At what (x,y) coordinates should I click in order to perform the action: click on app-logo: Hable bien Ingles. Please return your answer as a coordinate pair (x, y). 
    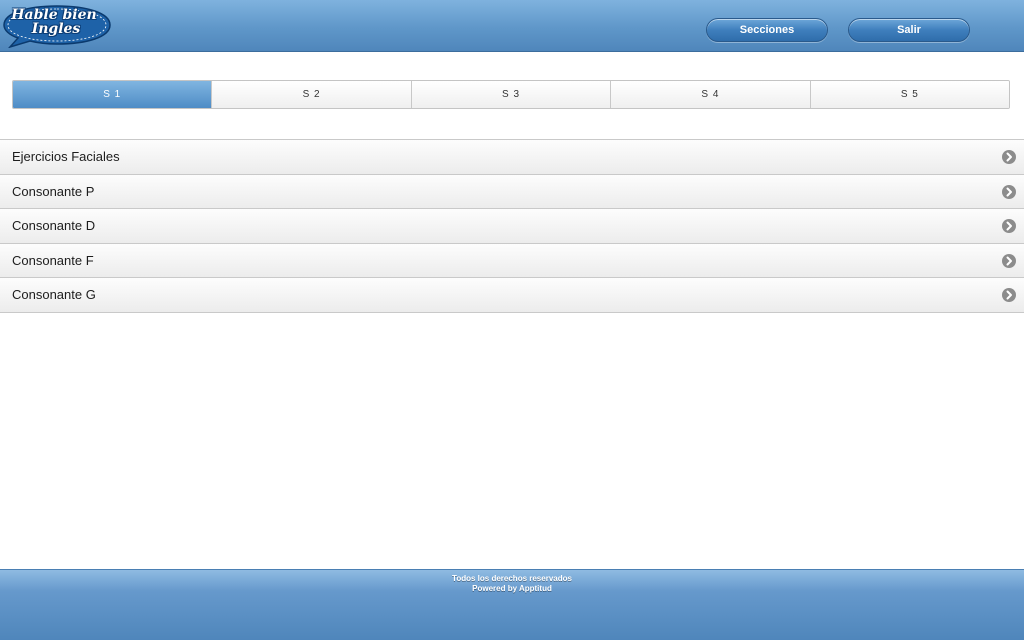
    Looking at the image, I should click on (57, 26).